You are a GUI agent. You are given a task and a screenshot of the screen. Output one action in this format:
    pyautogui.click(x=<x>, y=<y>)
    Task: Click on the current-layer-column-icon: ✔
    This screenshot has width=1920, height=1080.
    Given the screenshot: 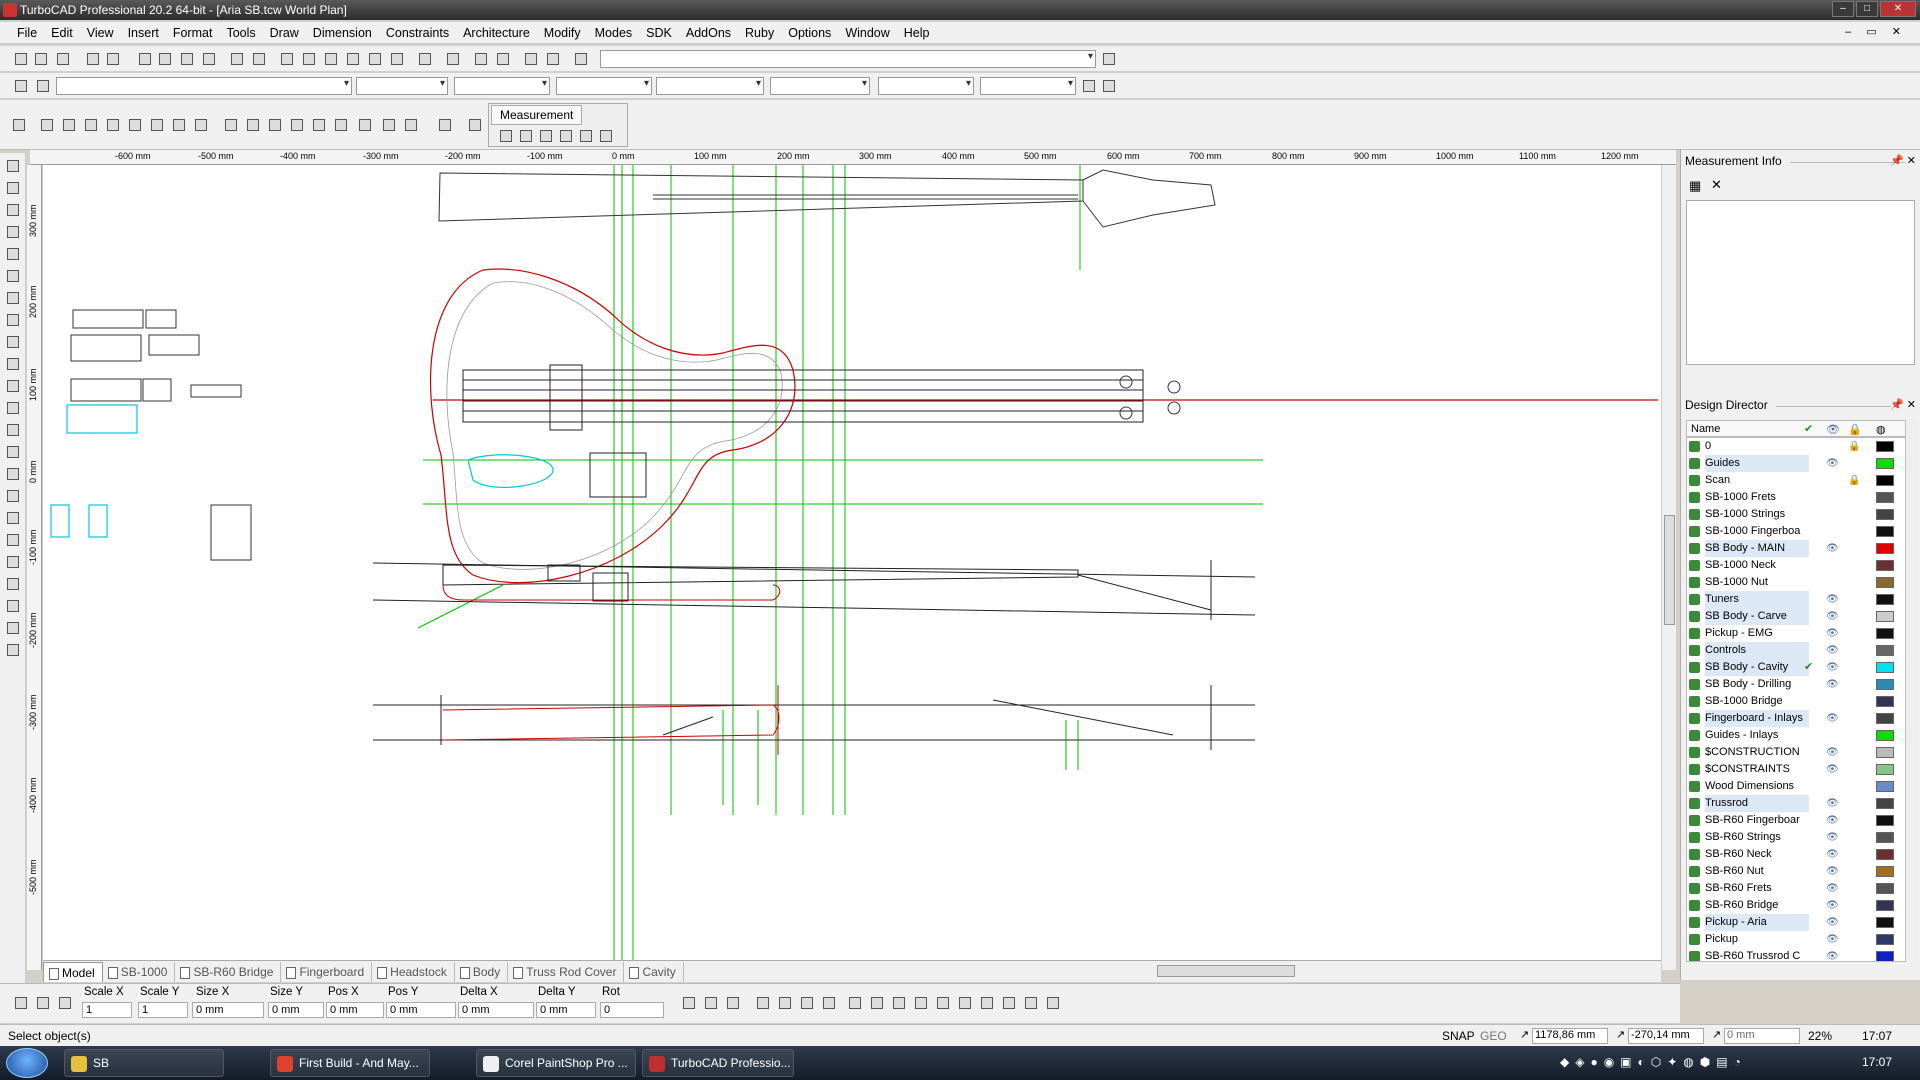 What is the action you would take?
    pyautogui.click(x=1808, y=428)
    